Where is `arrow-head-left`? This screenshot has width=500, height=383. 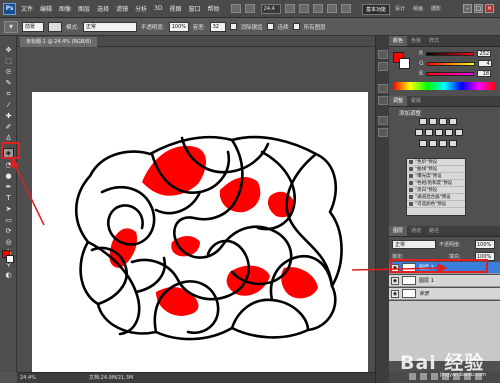 arrow-head-left is located at coordinates (15, 162).